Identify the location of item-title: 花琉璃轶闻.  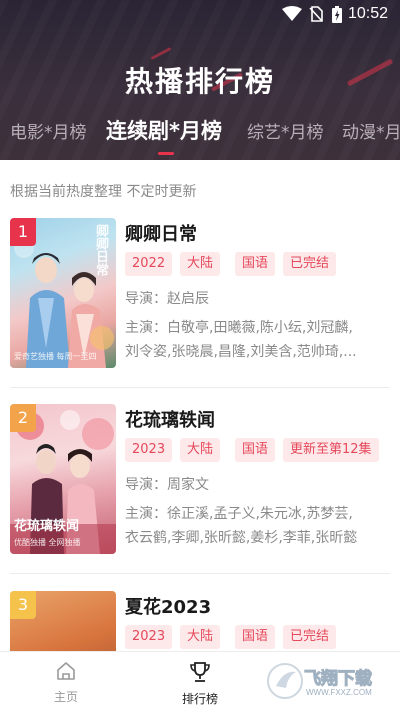
(170, 419).